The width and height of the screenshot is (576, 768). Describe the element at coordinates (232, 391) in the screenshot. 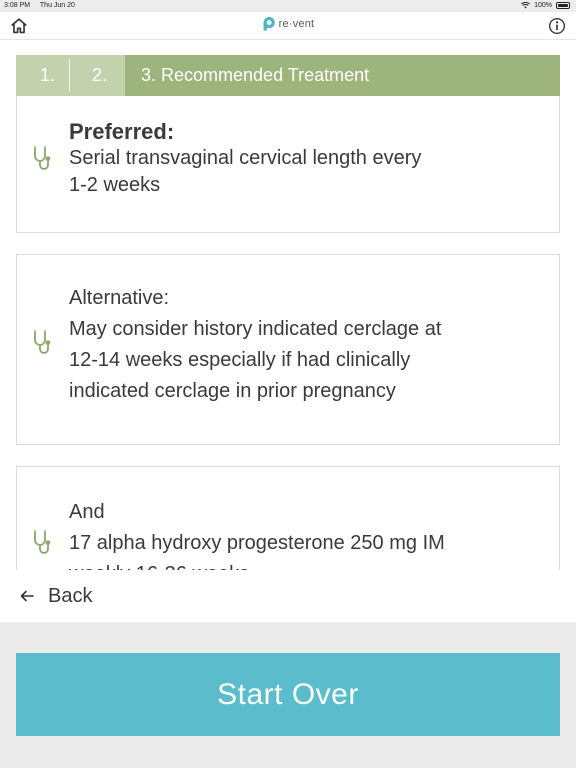

I see `card-line: indicated cerclage in prior pregnancy` at that location.